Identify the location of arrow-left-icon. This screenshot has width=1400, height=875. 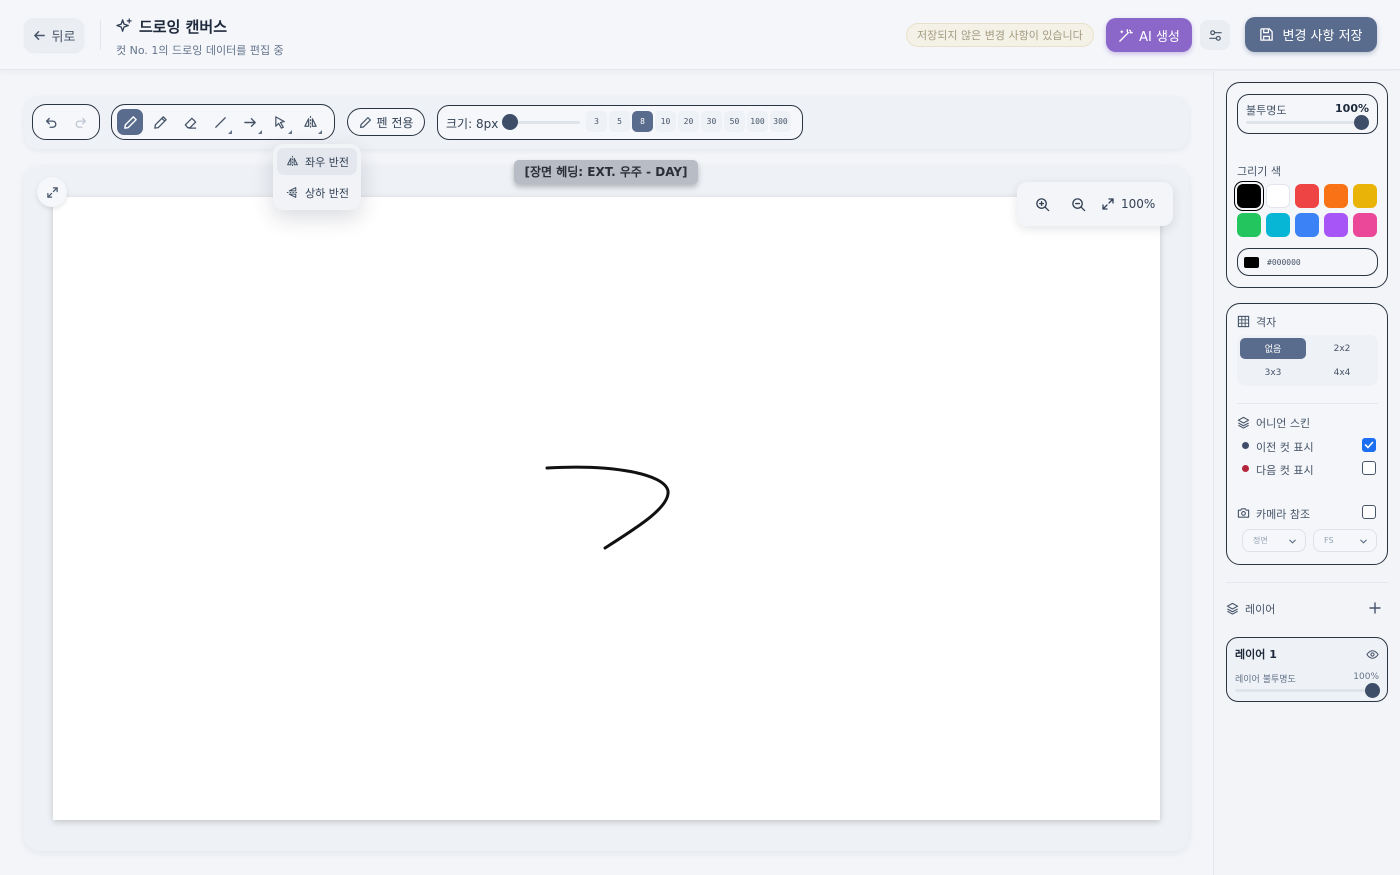
(39, 35).